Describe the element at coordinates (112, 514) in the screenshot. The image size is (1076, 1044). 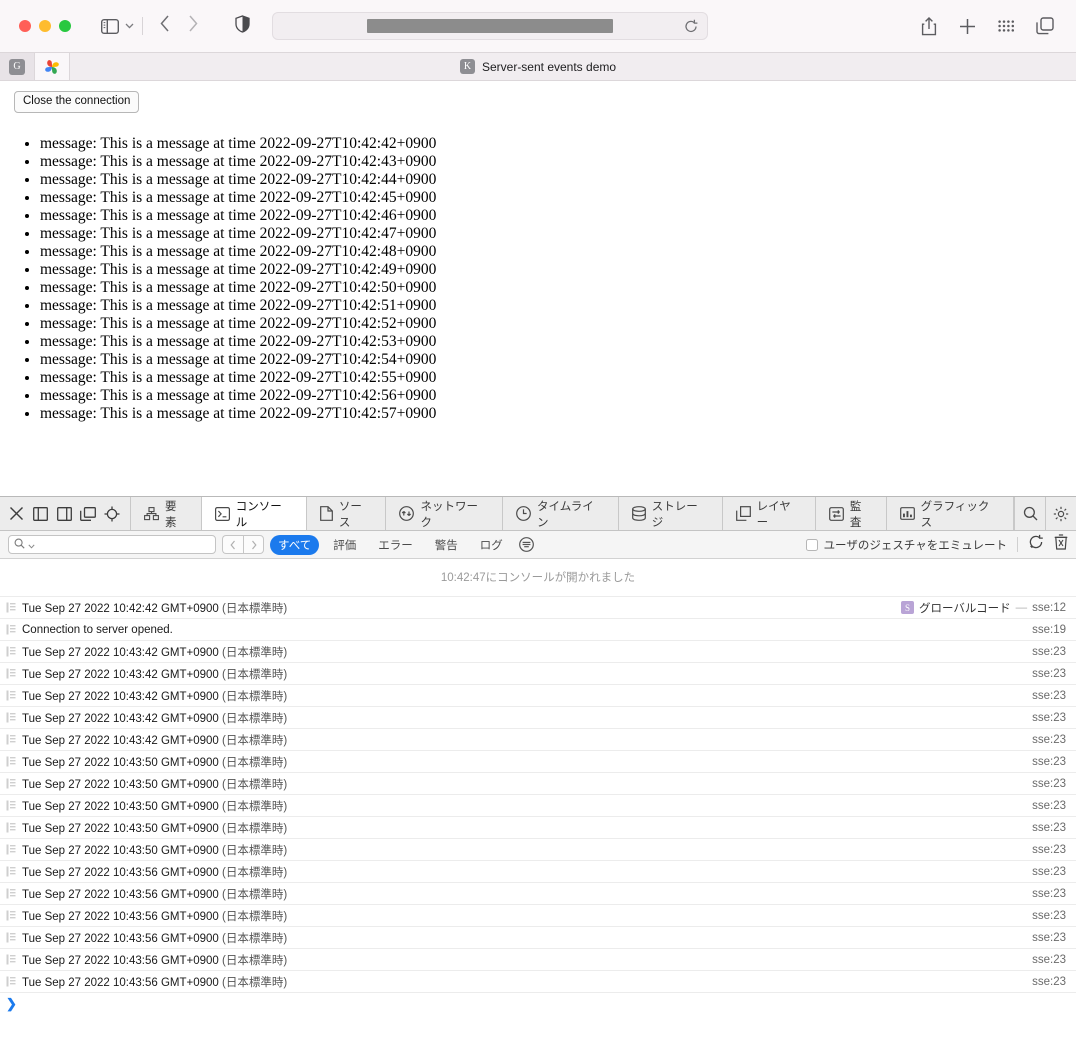
I see `inspect-element-icon` at that location.